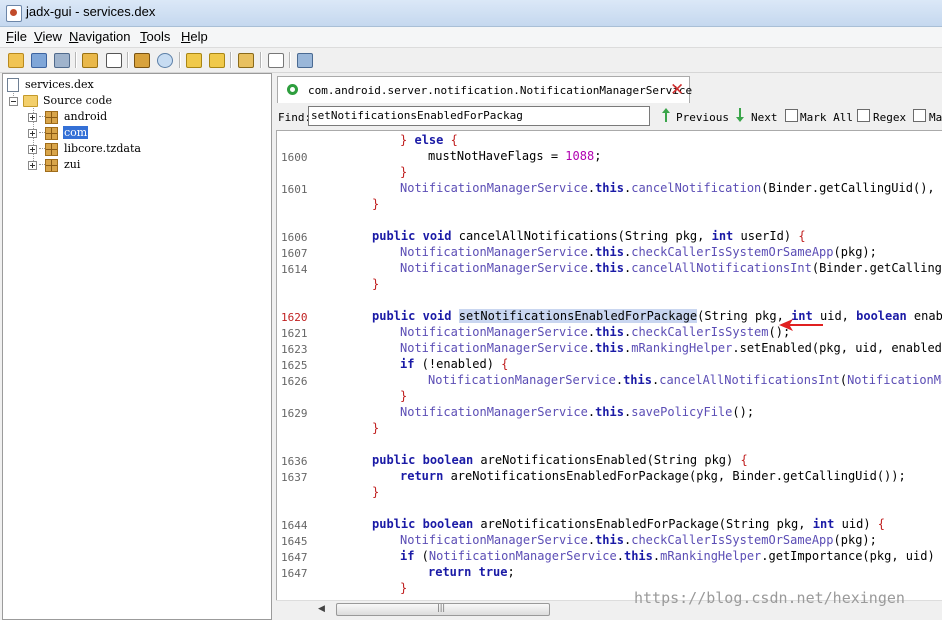 This screenshot has height=620, width=942. Describe the element at coordinates (578, 316) in the screenshot. I see `search-match-highlight: setNotificationsEnabledForPackage` at that location.